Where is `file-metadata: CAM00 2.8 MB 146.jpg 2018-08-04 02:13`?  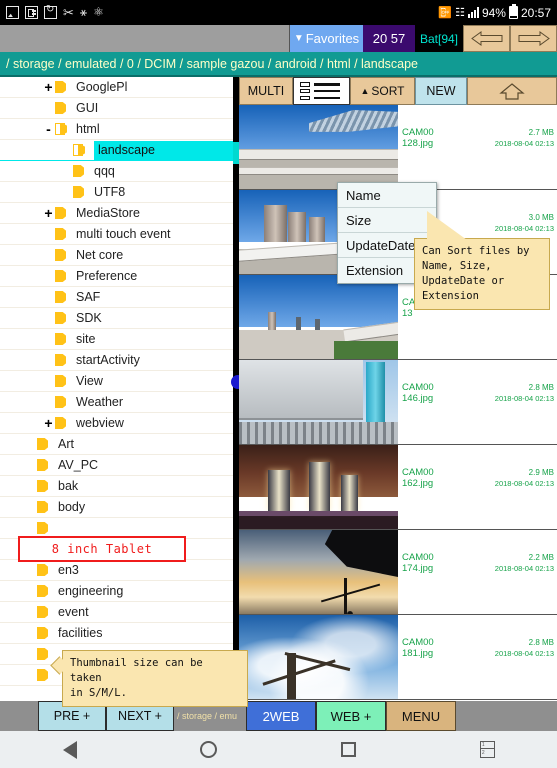
file-metadata: CAM00 2.8 MB 146.jpg 2018-08-04 02:13 is located at coordinates (478, 393).